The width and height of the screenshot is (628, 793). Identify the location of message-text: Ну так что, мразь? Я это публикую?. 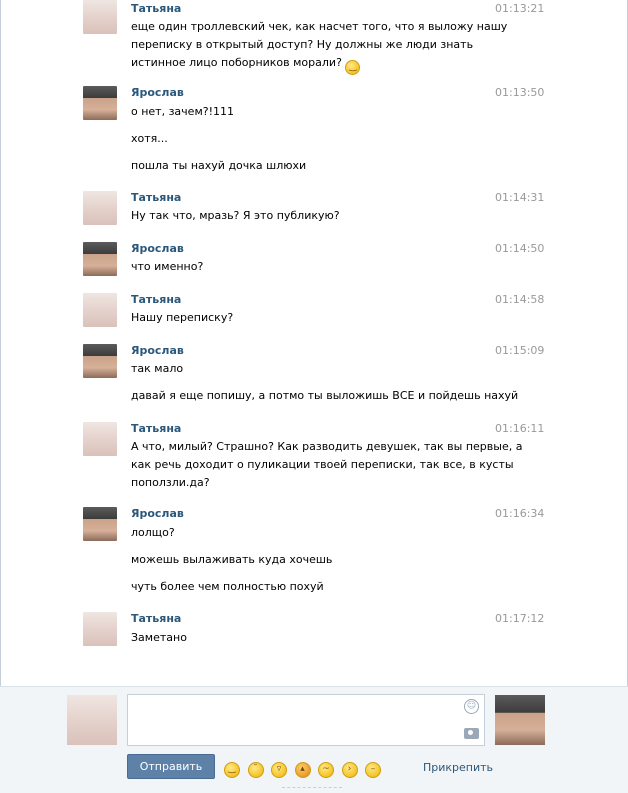
(235, 215).